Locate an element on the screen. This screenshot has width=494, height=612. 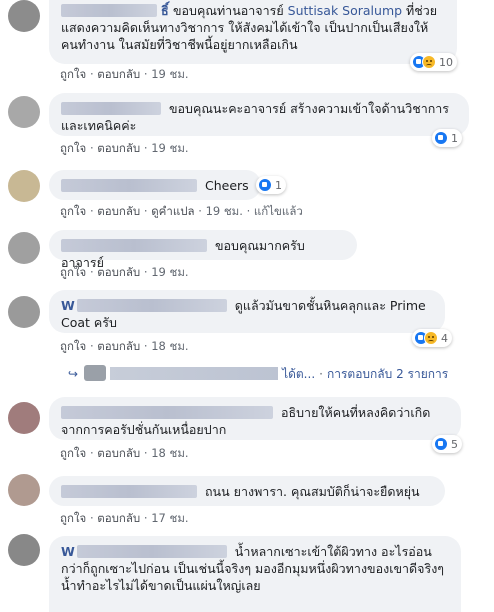
mentioned-user: Suttisak Soralump is located at coordinates (345, 10).